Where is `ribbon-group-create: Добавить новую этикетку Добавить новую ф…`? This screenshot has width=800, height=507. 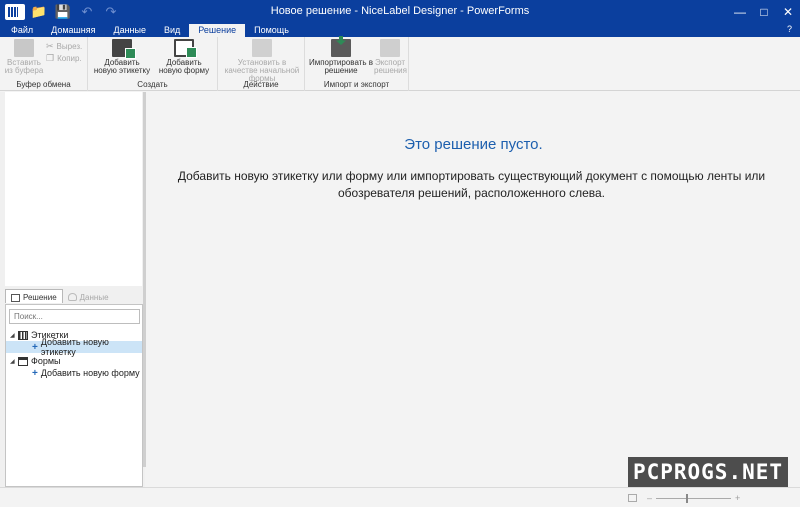 ribbon-group-create: Добавить новую этикетку Добавить новую ф… is located at coordinates (153, 64).